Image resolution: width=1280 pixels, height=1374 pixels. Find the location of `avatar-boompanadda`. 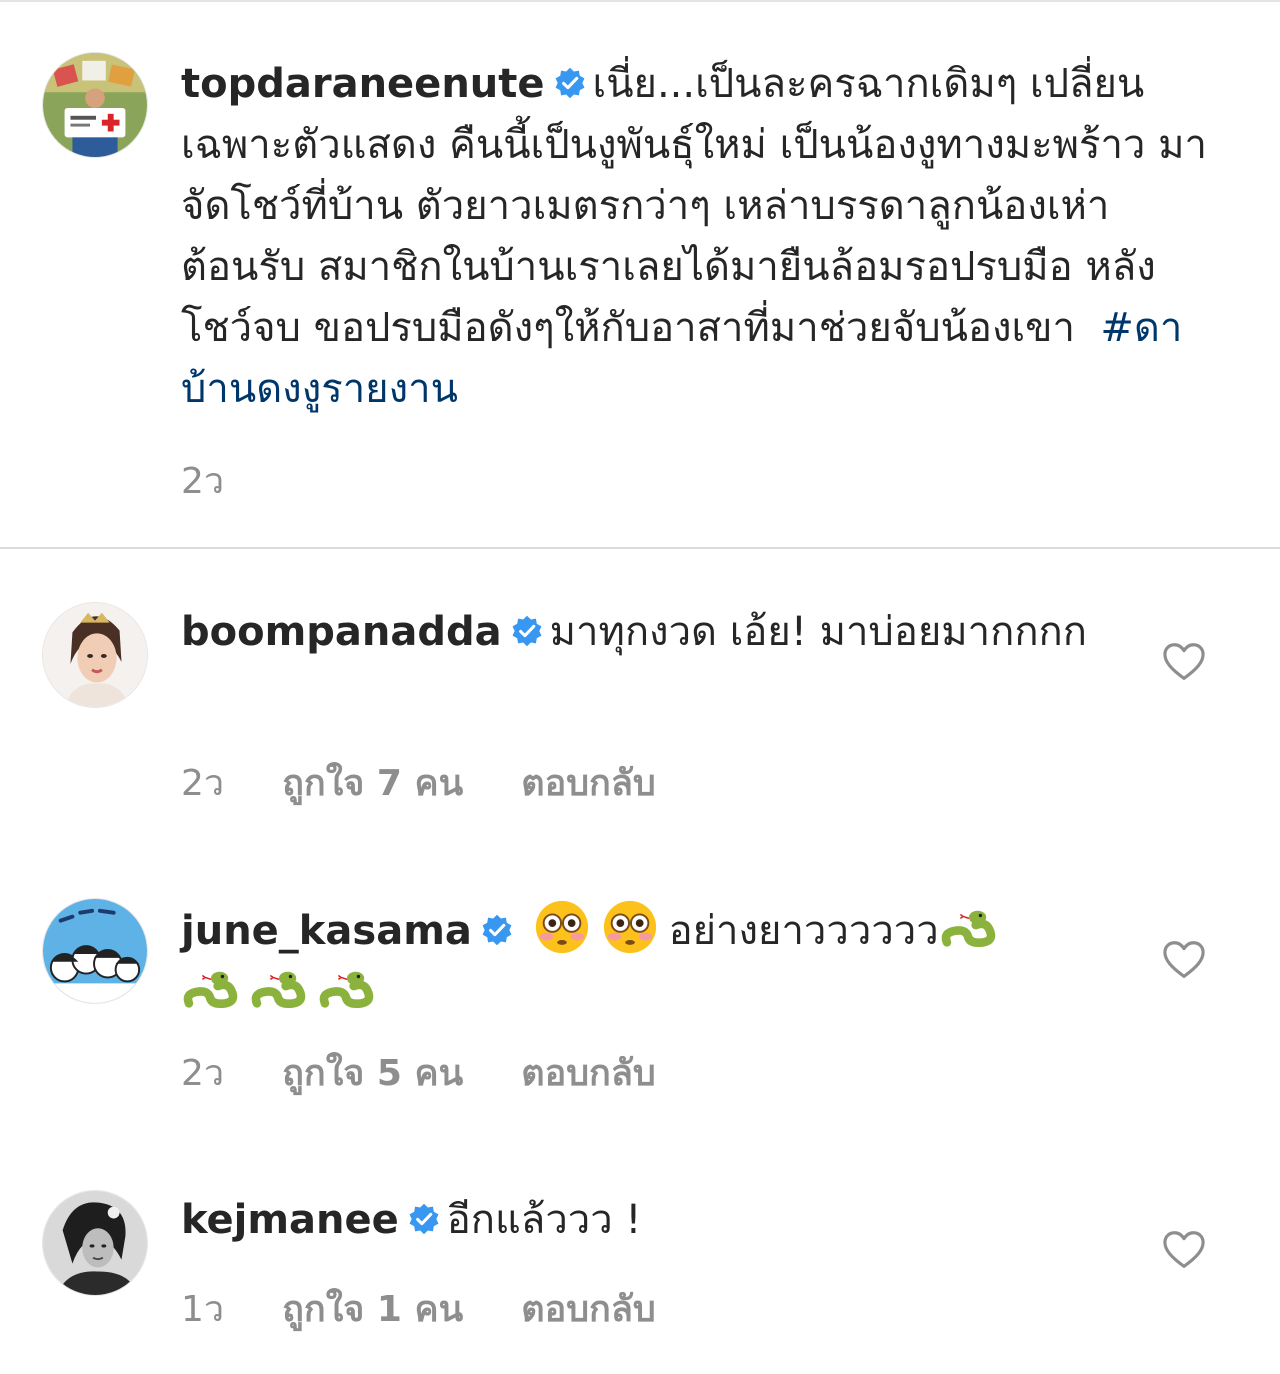

avatar-boompanadda is located at coordinates (95, 655).